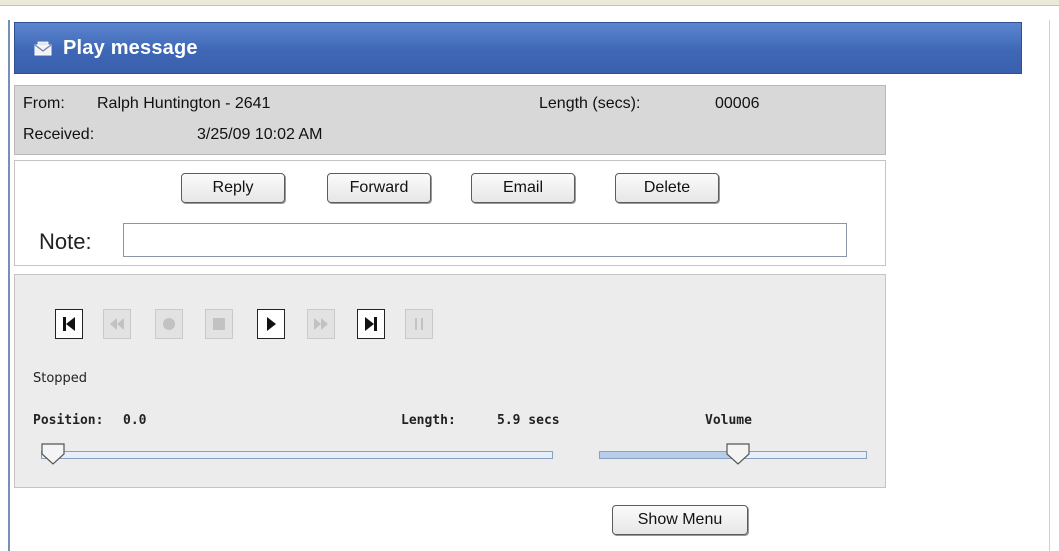 The height and width of the screenshot is (551, 1059). I want to click on record-icon, so click(169, 324).